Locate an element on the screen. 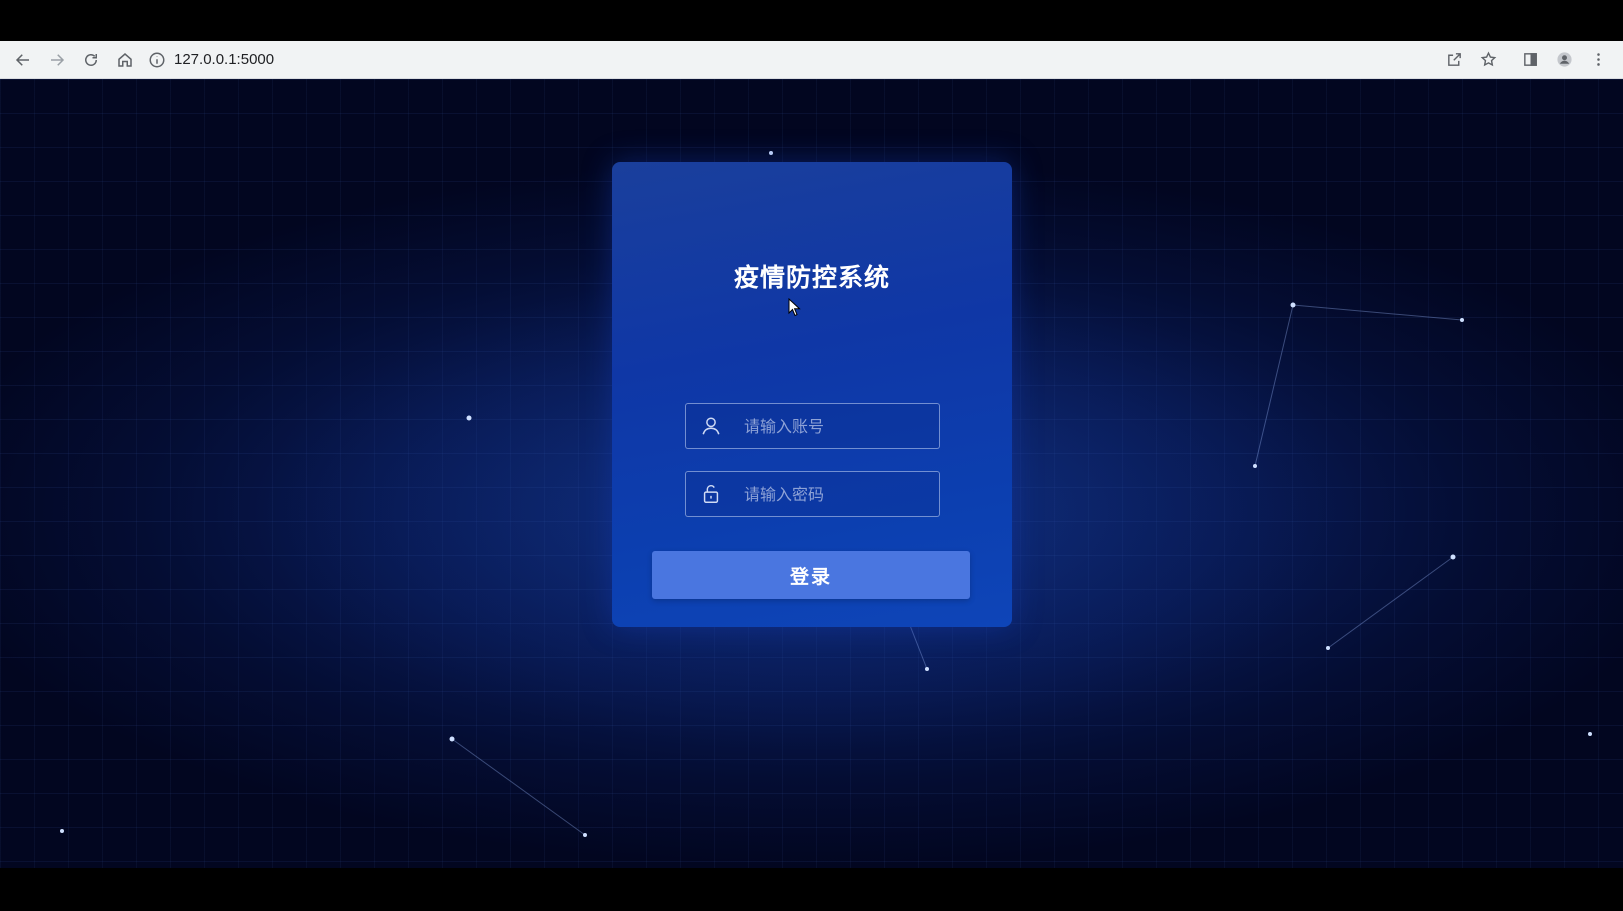  url-text: 127.0.0.1:5000 is located at coordinates (224, 59).